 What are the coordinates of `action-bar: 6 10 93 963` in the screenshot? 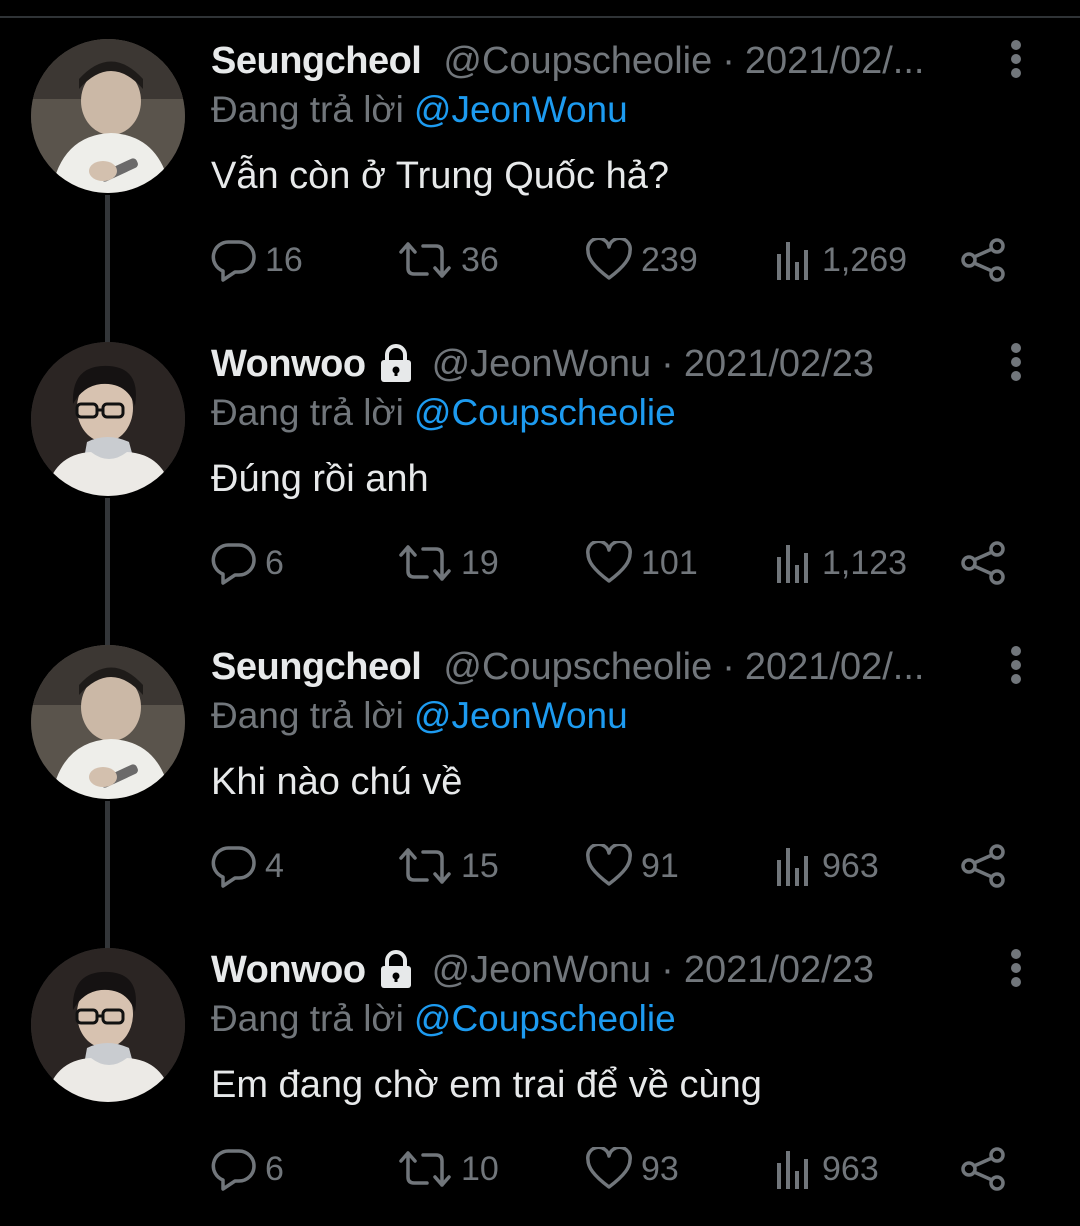 It's located at (611, 1169).